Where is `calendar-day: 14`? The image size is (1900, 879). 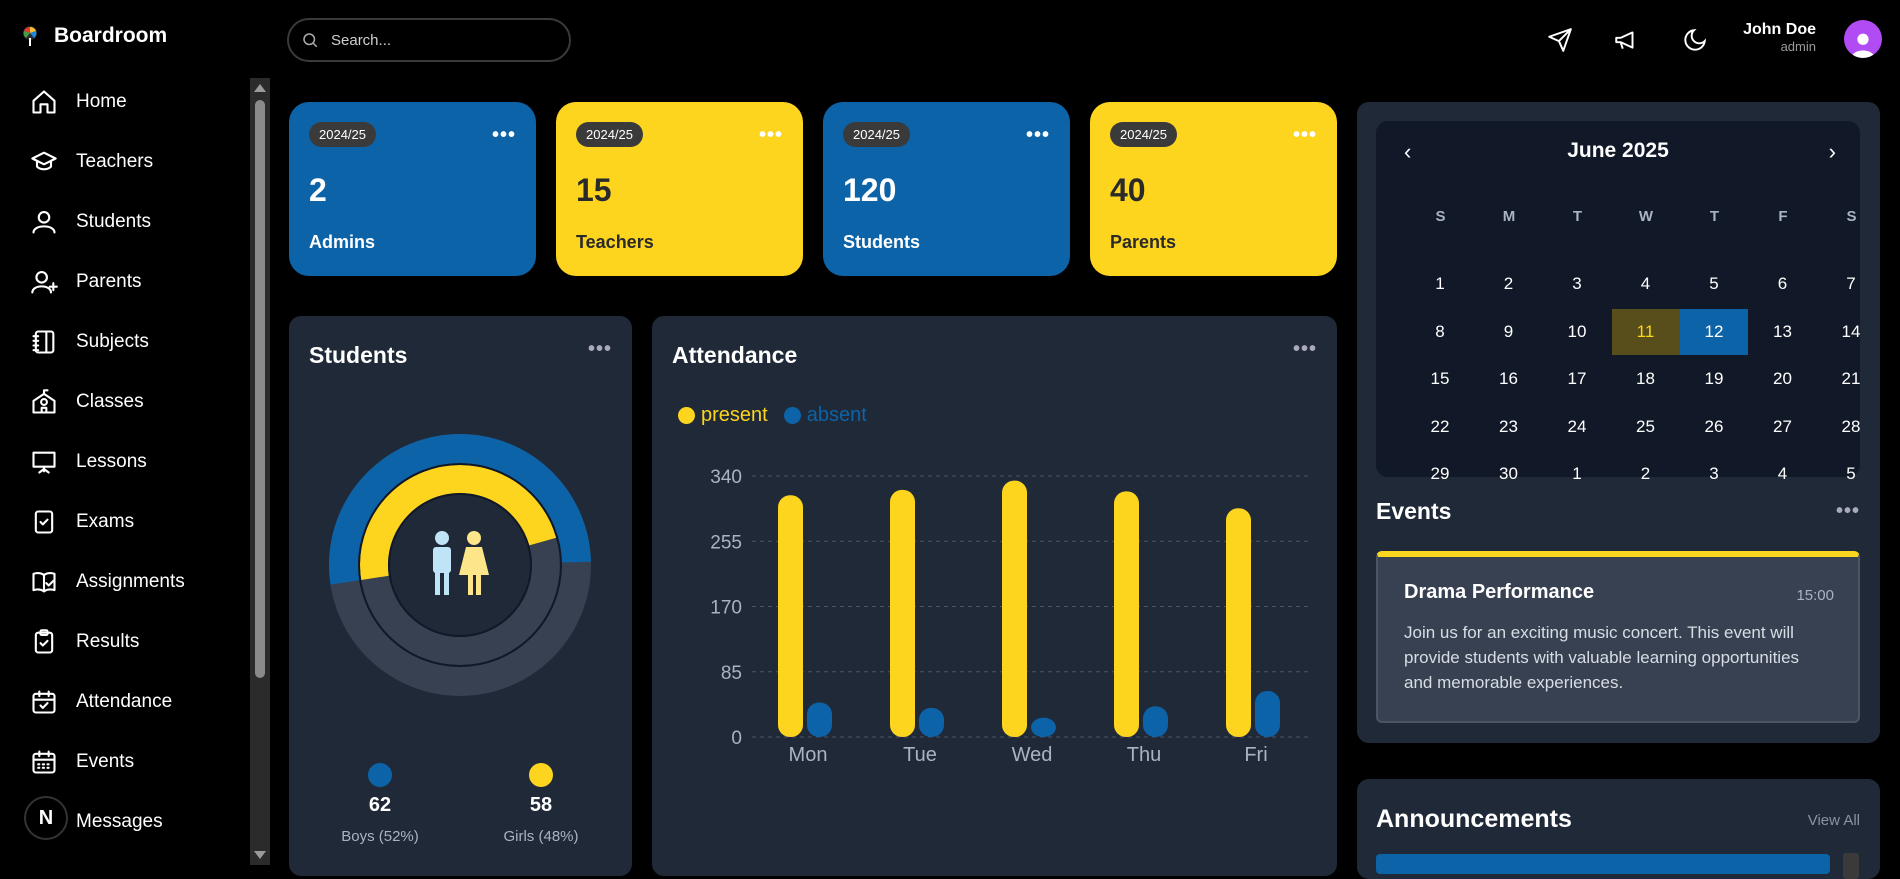
calendar-day: 14 is located at coordinates (1851, 332).